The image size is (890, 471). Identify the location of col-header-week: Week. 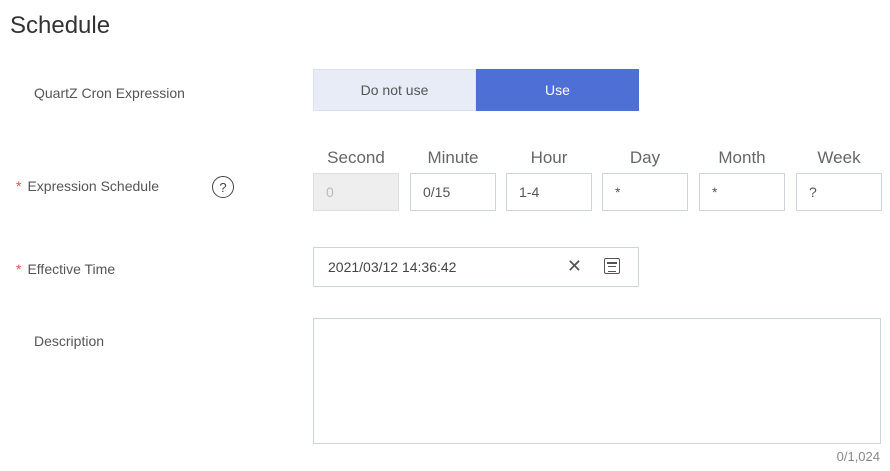
(839, 157).